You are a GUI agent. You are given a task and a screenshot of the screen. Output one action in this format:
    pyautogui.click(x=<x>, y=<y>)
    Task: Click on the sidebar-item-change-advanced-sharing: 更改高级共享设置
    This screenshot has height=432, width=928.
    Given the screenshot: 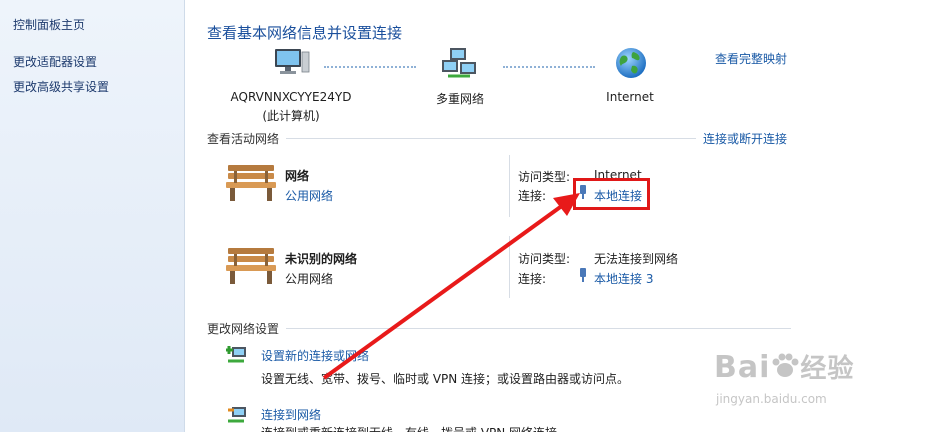 What is the action you would take?
    pyautogui.click(x=61, y=86)
    